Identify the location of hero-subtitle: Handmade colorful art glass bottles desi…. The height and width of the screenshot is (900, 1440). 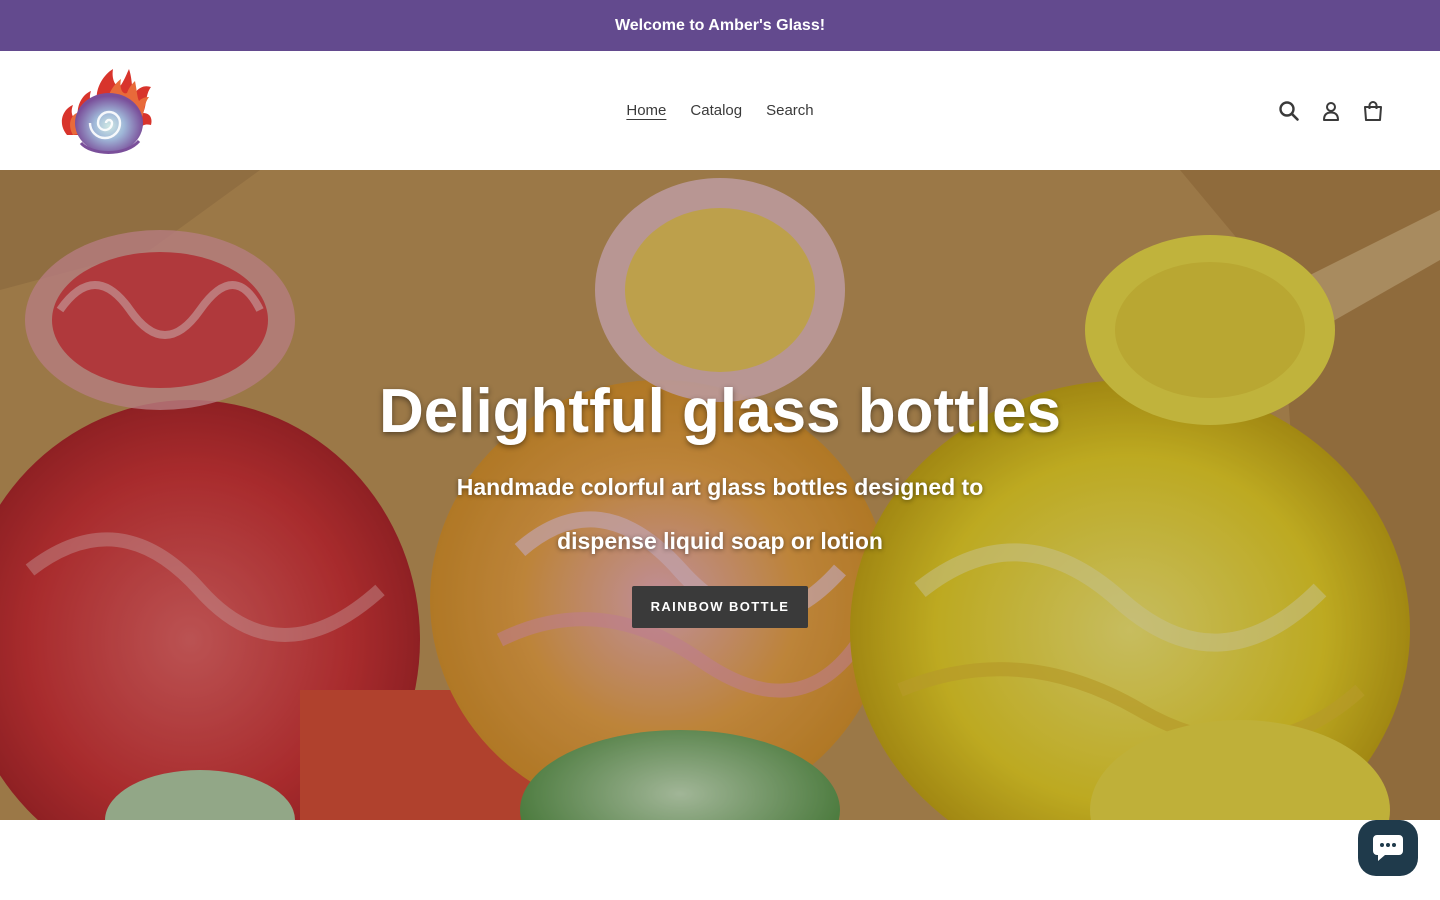
(720, 514).